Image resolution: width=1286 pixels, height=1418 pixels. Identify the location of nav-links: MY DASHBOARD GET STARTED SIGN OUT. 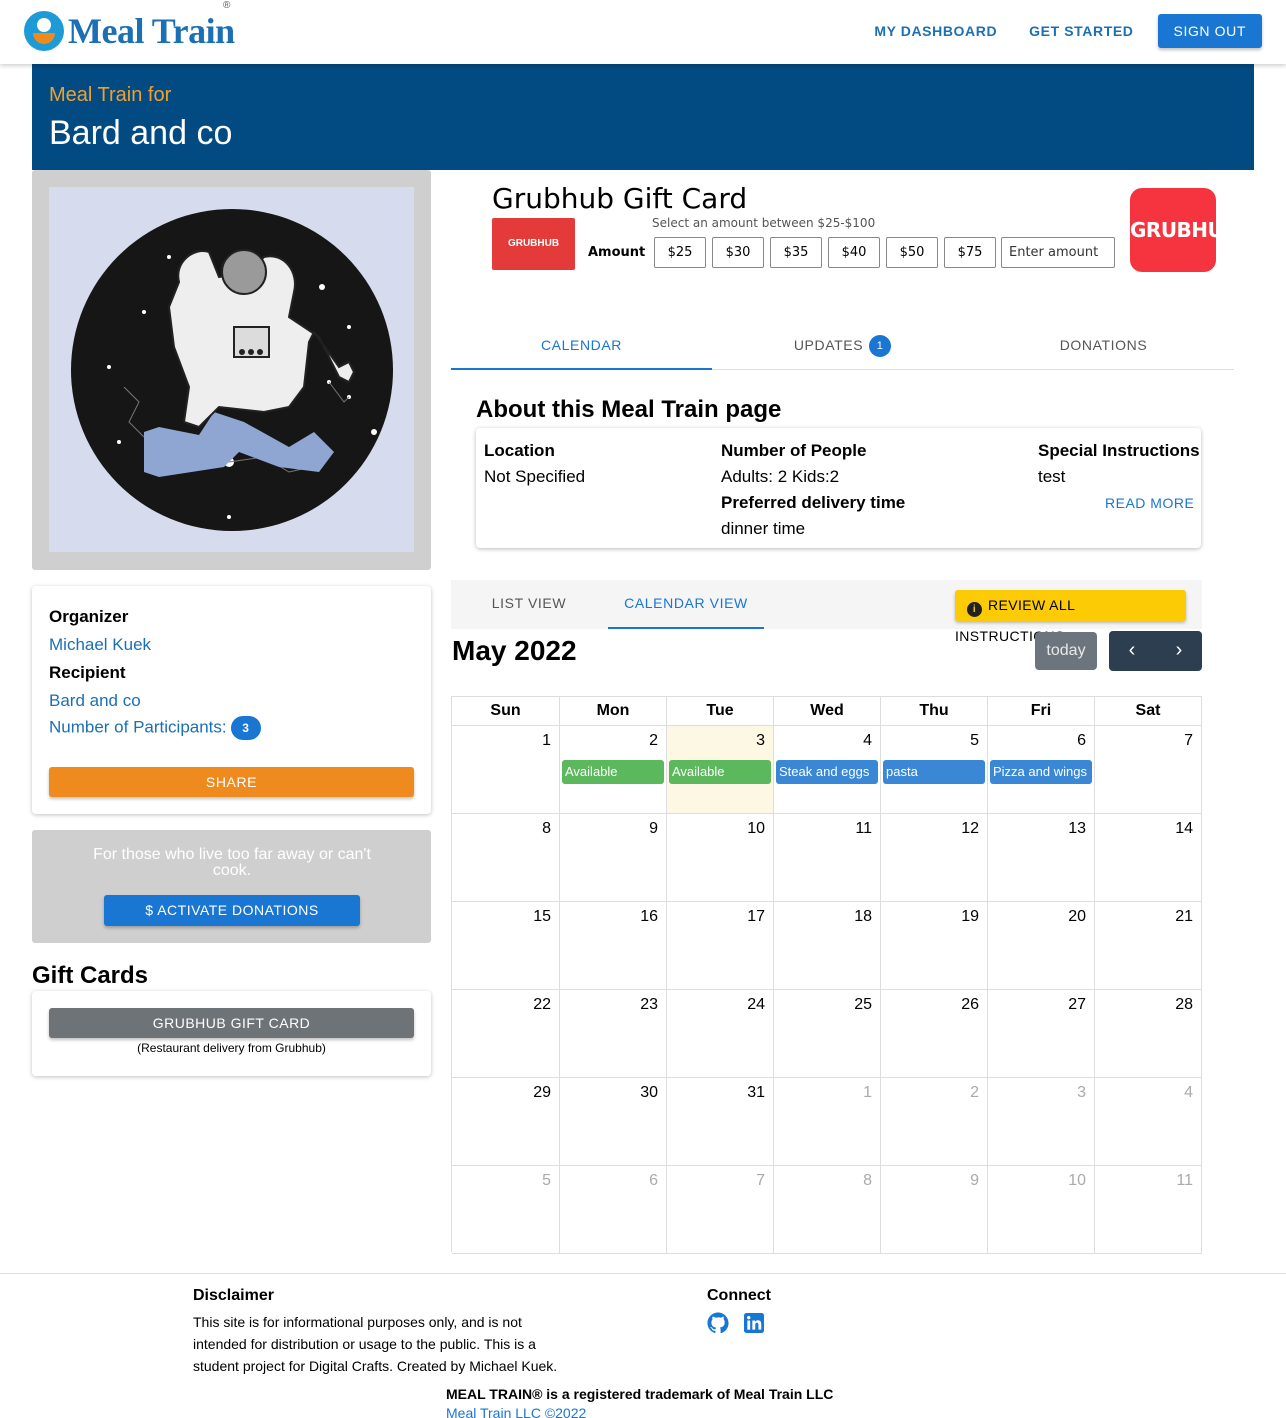
(1052, 31).